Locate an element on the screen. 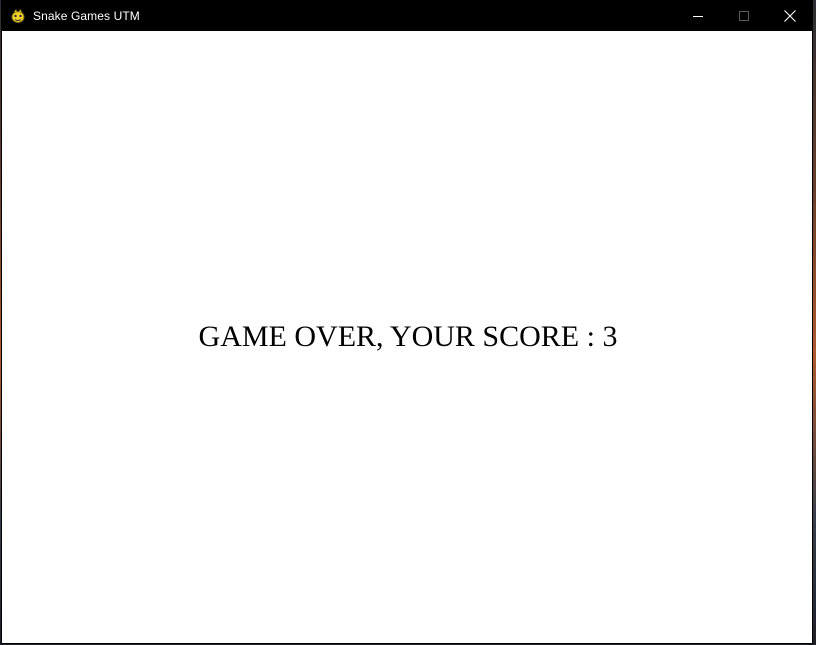 The height and width of the screenshot is (645, 816). close-icon is located at coordinates (790, 15).